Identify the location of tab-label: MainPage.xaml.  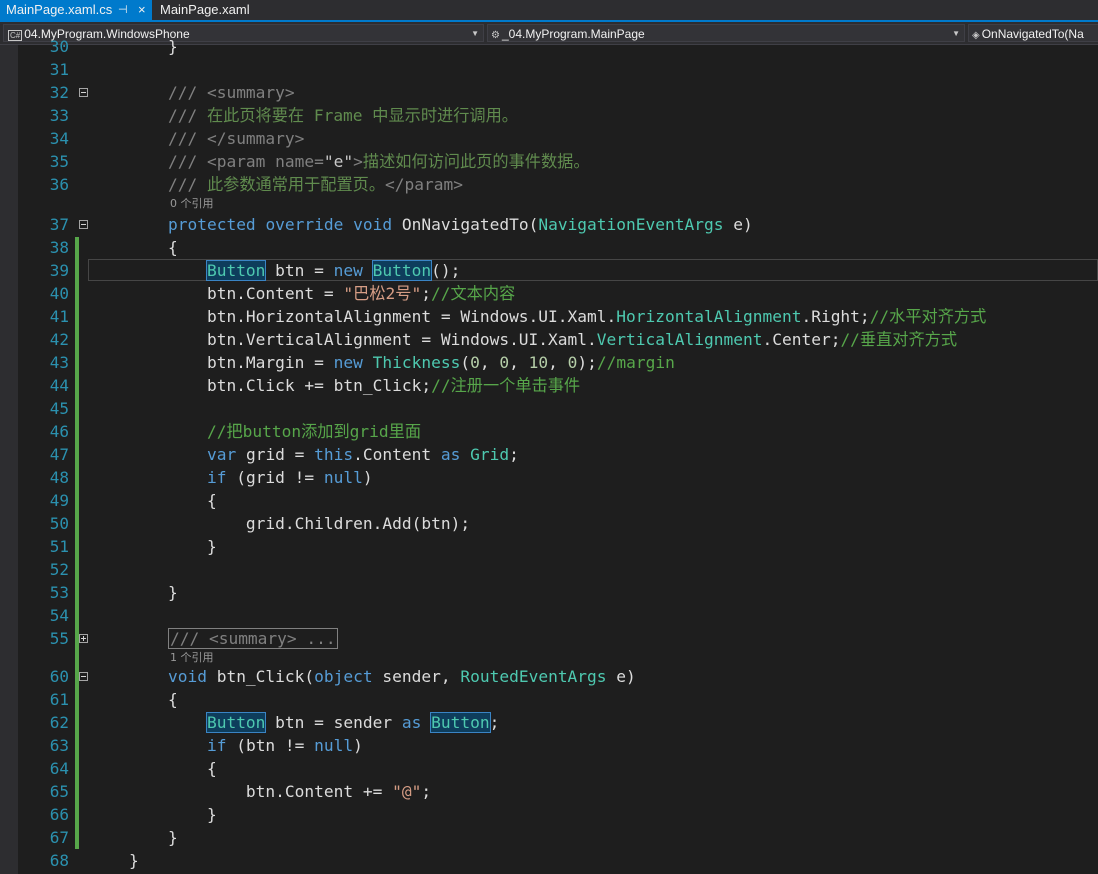
(205, 9).